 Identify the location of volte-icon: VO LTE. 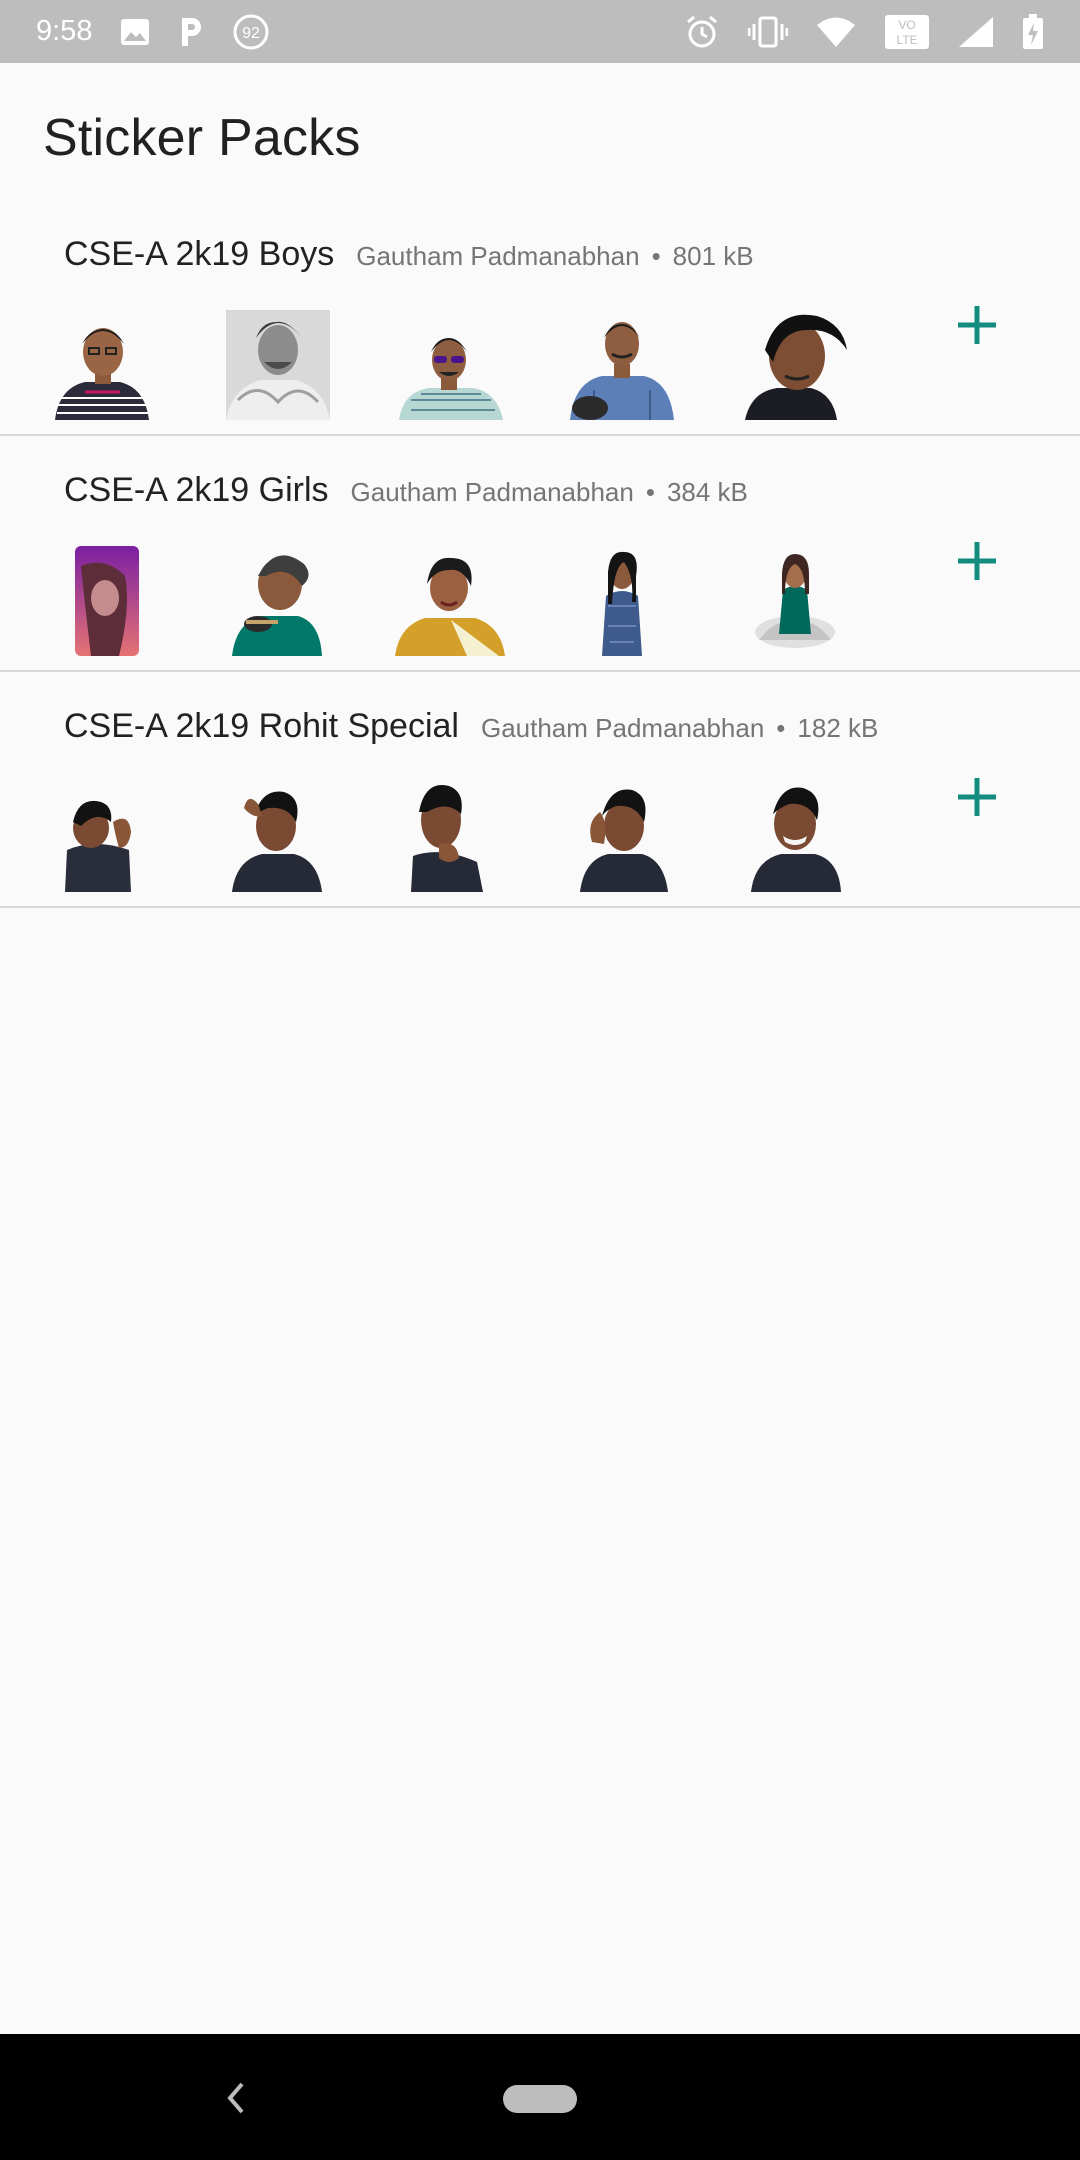
(907, 32).